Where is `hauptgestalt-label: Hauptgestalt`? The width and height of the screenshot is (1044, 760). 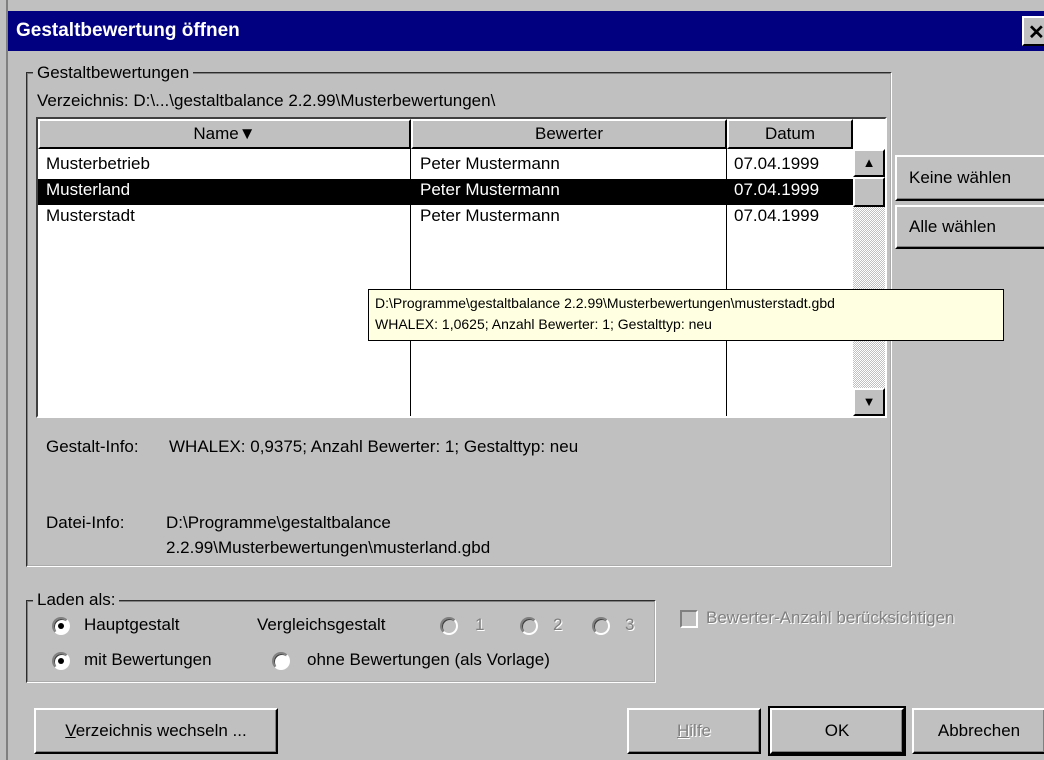 hauptgestalt-label: Hauptgestalt is located at coordinates (131, 625).